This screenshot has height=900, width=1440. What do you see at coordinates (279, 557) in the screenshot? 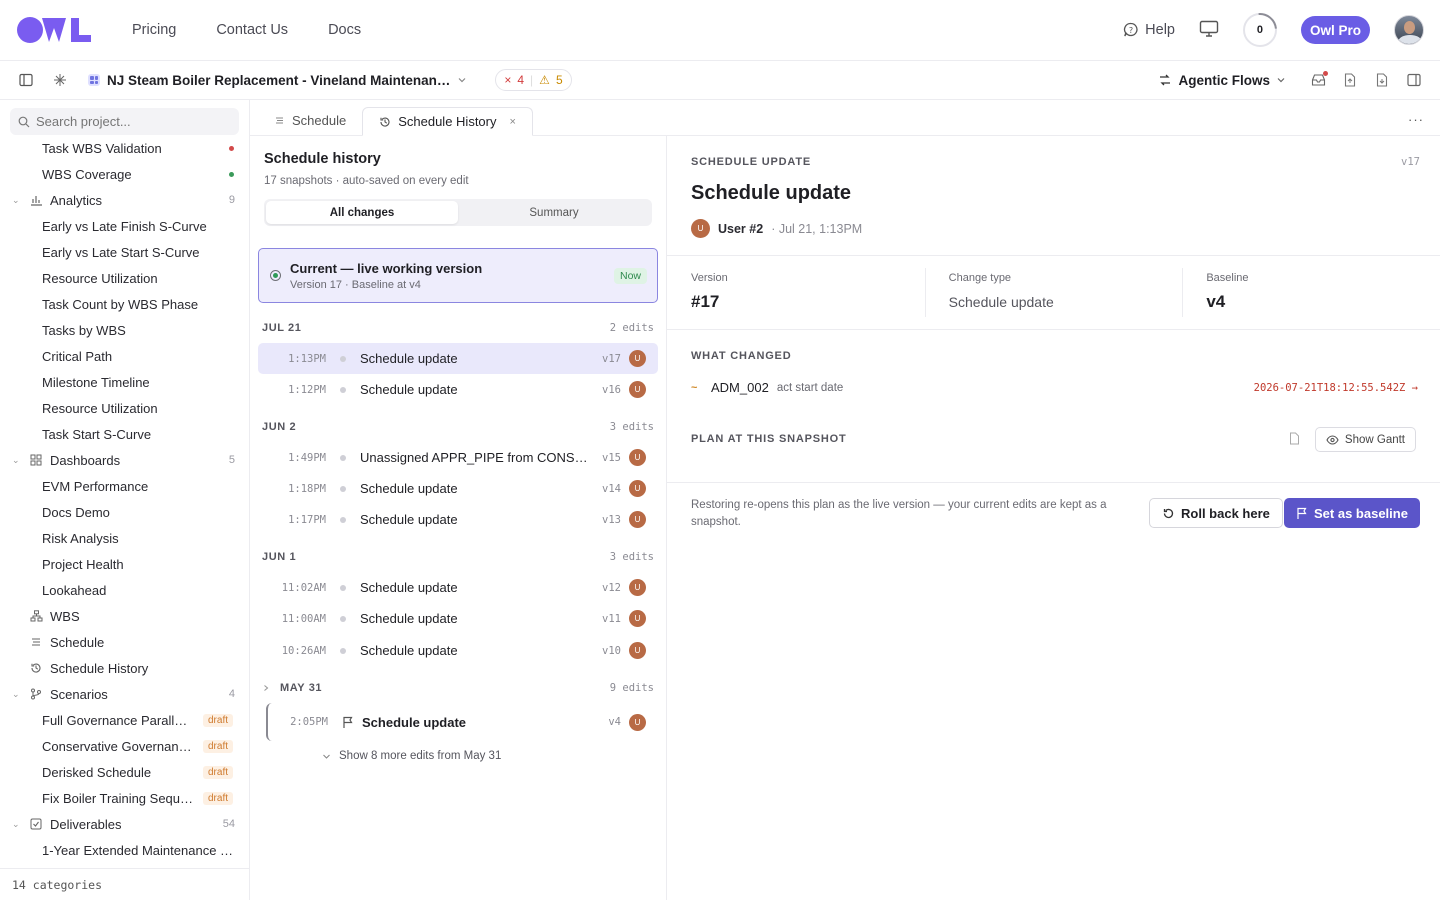
I see `day-label: JUN 1` at bounding box center [279, 557].